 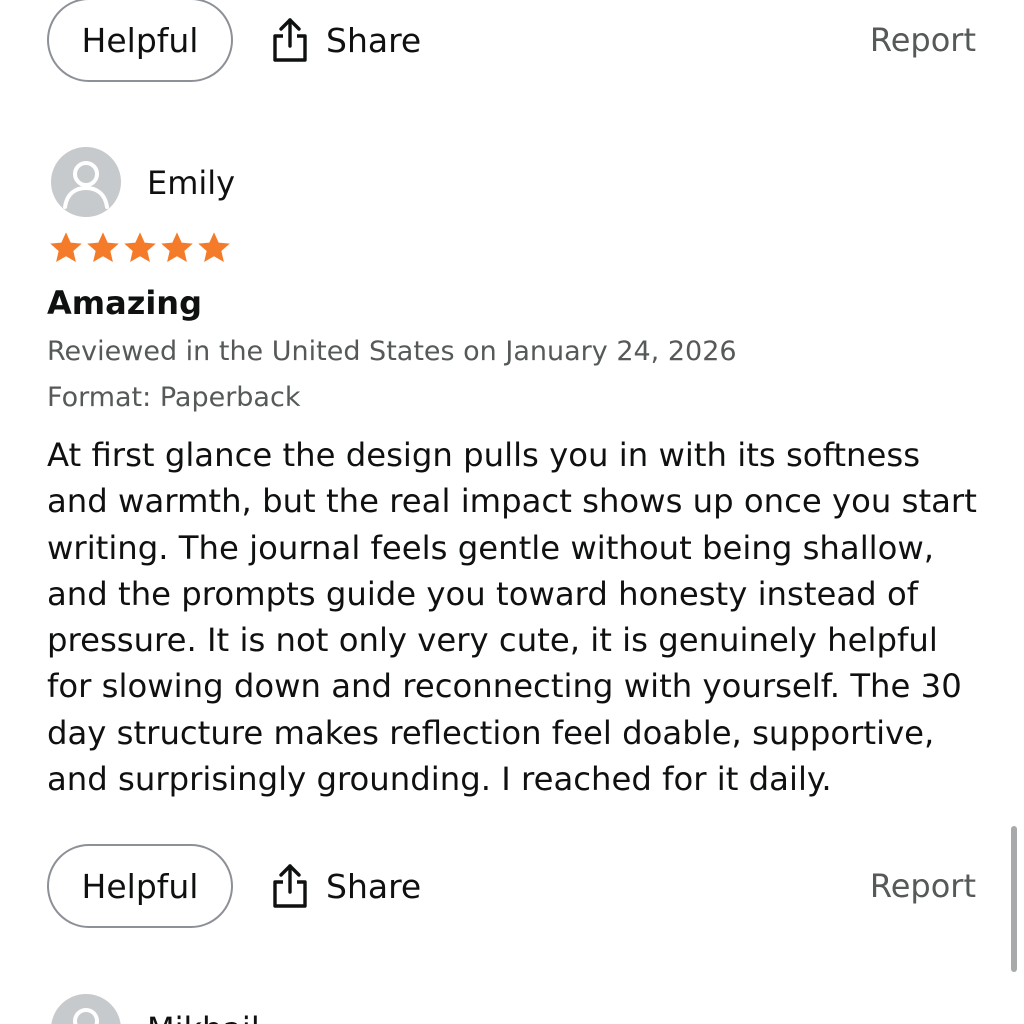 I want to click on avatar, so click(x=86, y=182).